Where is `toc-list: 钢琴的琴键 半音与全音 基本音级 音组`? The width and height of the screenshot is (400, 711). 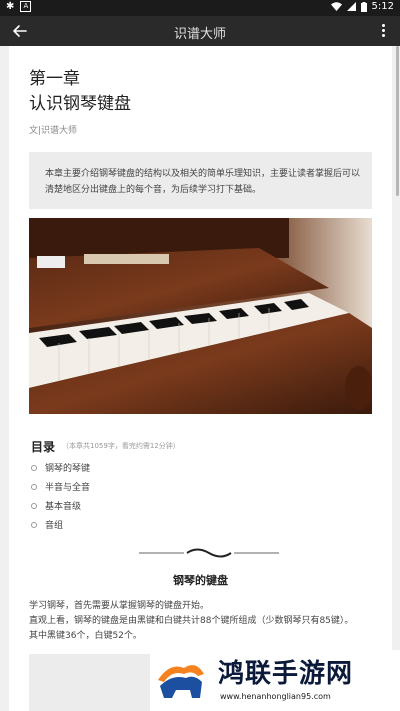 toc-list: 钢琴的琴键 半音与全音 基本音级 音组 is located at coordinates (60, 496).